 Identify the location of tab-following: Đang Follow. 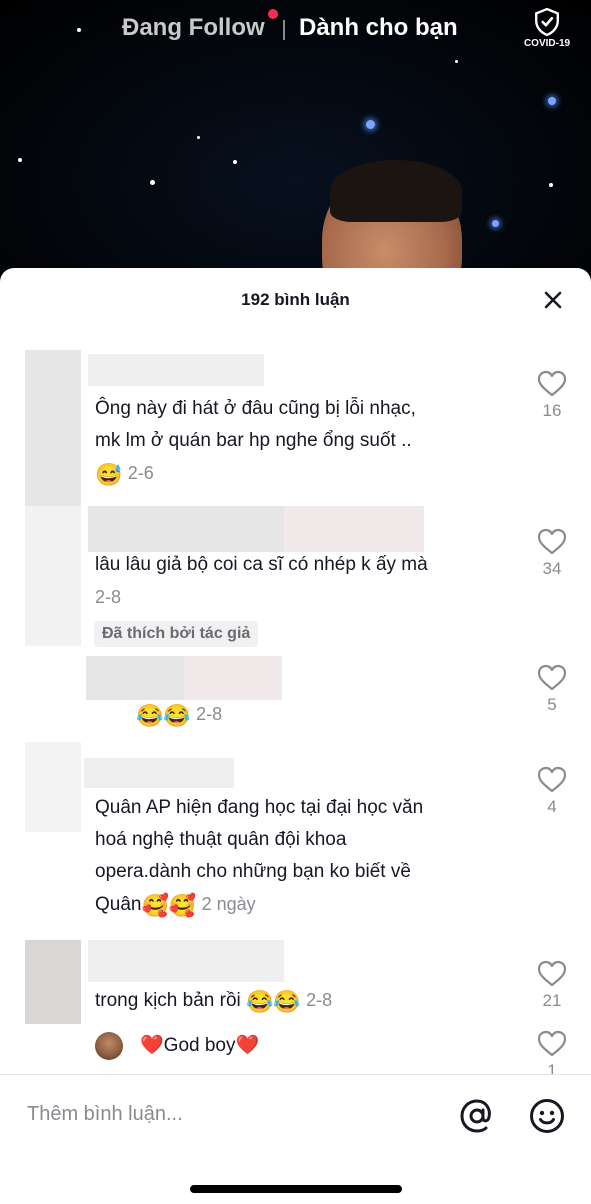
(193, 28).